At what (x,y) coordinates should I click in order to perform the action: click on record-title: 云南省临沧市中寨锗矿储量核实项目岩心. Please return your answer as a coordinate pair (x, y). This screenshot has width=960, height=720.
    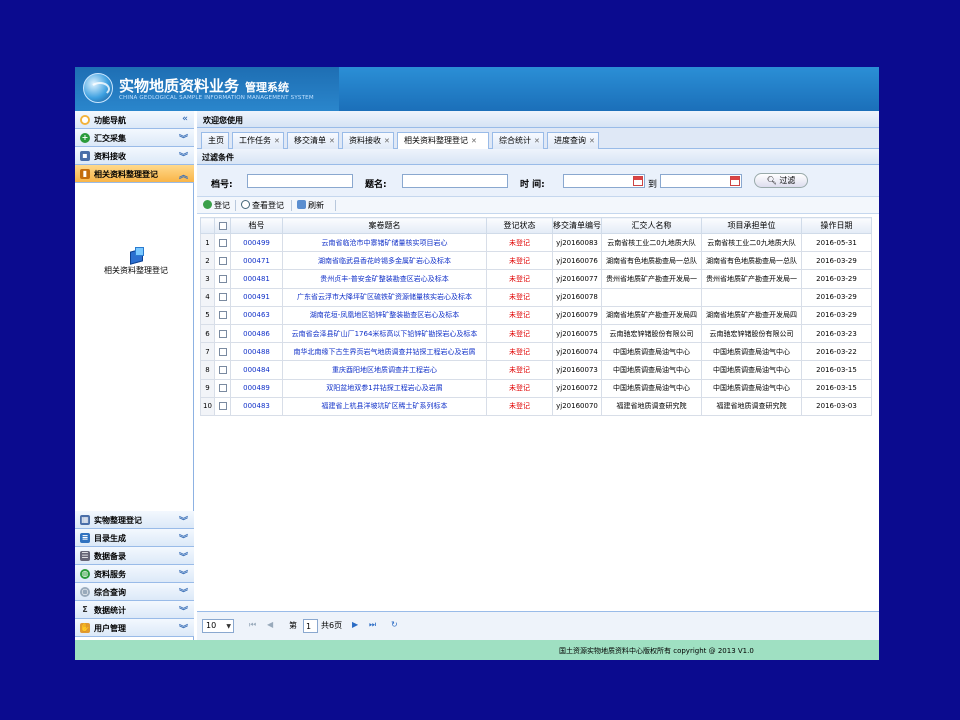
    Looking at the image, I should click on (384, 242).